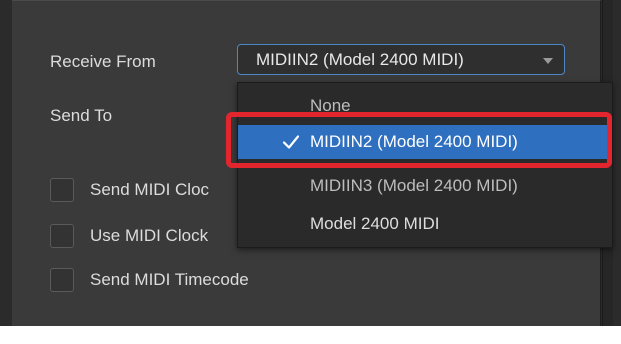 Image resolution: width=621 pixels, height=344 pixels. What do you see at coordinates (414, 141) in the screenshot?
I see `menu-item-label: MIDIIN2 (Model 2400 MIDI)` at bounding box center [414, 141].